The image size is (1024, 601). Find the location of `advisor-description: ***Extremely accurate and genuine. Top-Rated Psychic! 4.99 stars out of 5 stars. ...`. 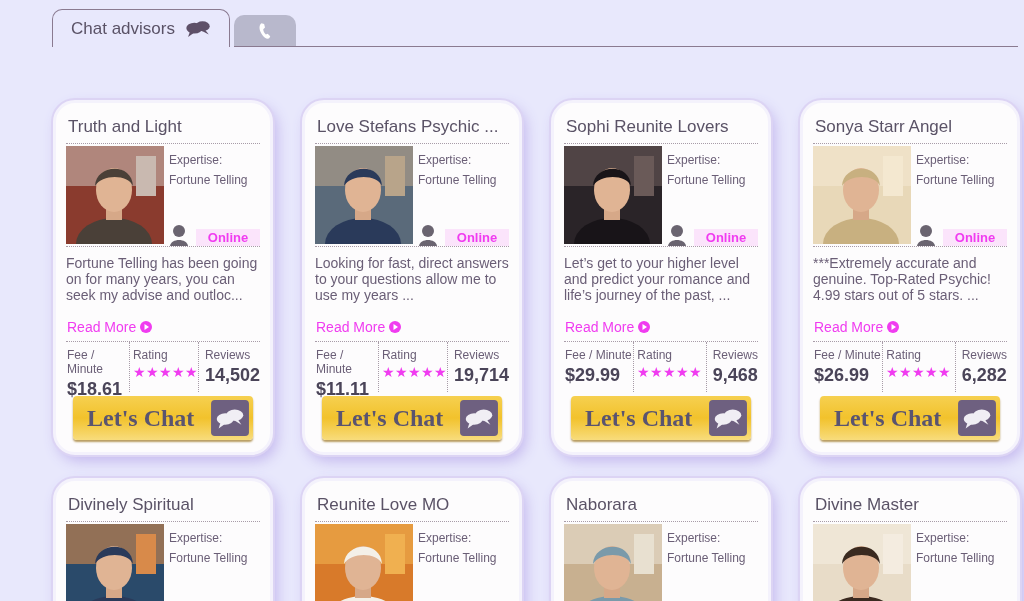

advisor-description: ***Extremely accurate and genuine. Top-Rated Psychic! 4.99 stars out of 5 stars. ... is located at coordinates (902, 279).